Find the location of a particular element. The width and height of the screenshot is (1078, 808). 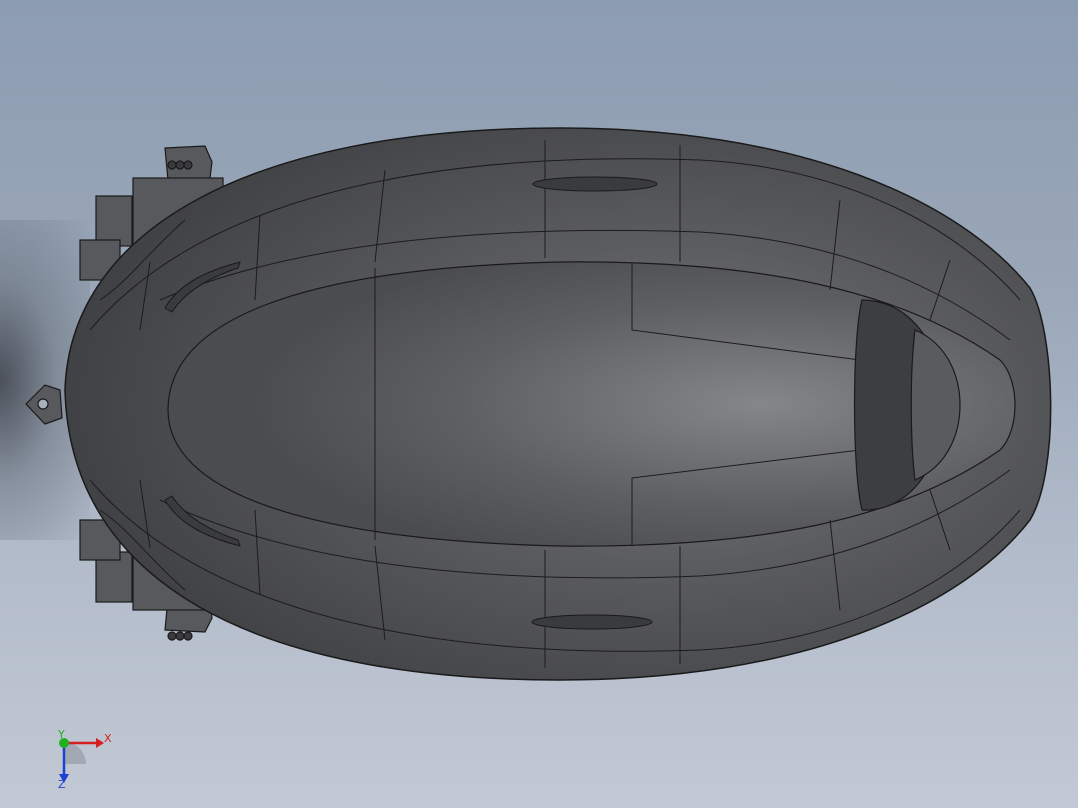

y-axis-label: Y is located at coordinates (61, 734).